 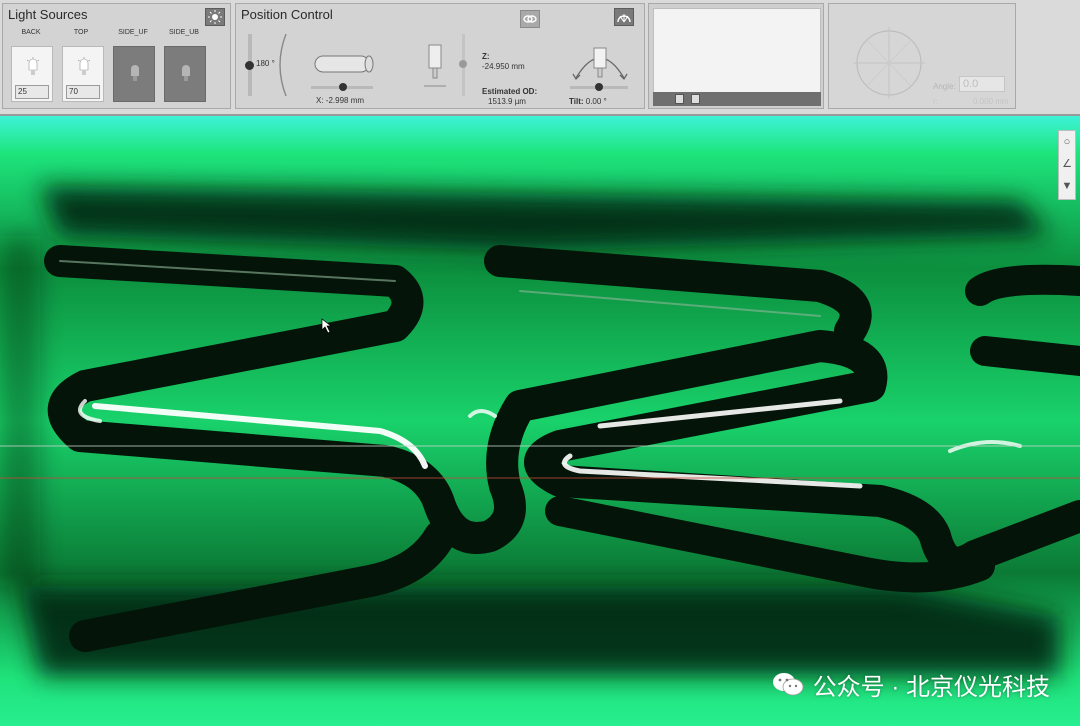 What do you see at coordinates (576, 101) in the screenshot?
I see `tilt-label: Tilt:` at bounding box center [576, 101].